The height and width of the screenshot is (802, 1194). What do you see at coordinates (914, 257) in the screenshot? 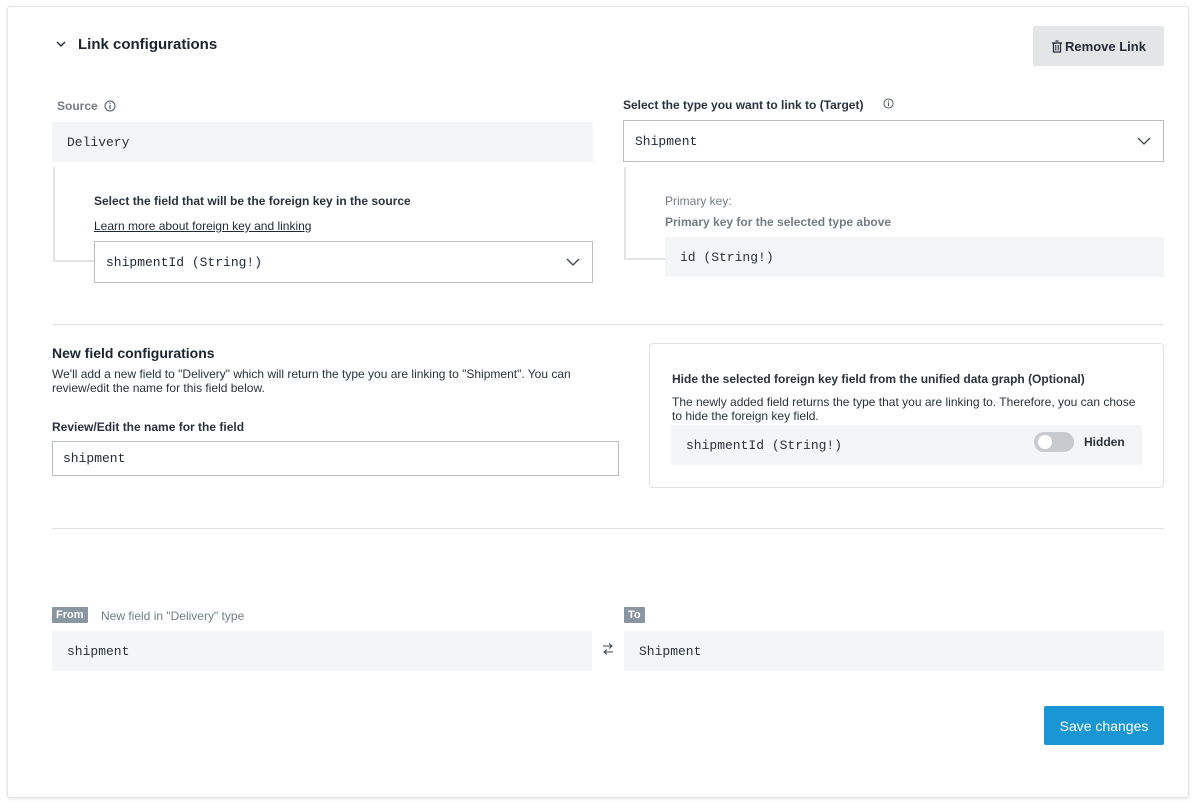
I see `primary-key-field: id (String!)` at bounding box center [914, 257].